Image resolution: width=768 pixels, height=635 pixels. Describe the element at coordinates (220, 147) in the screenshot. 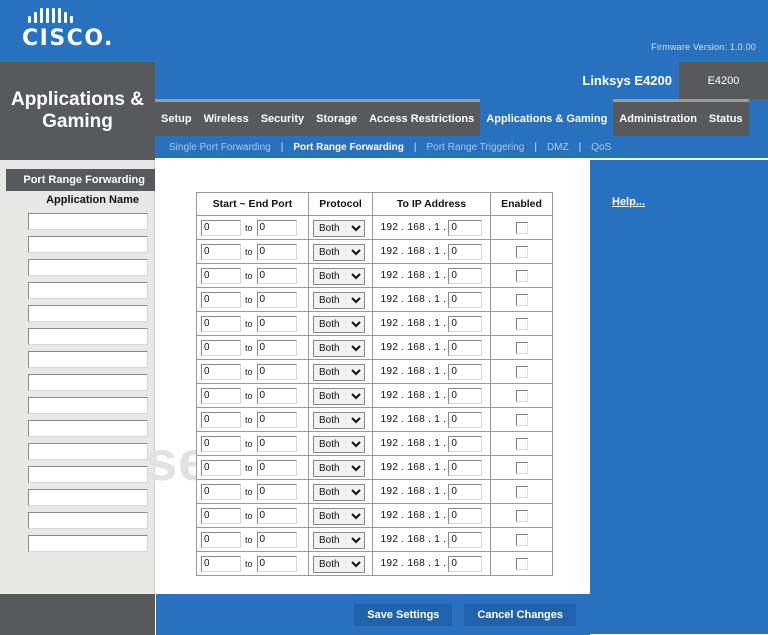

I see `subnav-item-single-port-forwarding: Single Port Forwarding` at that location.